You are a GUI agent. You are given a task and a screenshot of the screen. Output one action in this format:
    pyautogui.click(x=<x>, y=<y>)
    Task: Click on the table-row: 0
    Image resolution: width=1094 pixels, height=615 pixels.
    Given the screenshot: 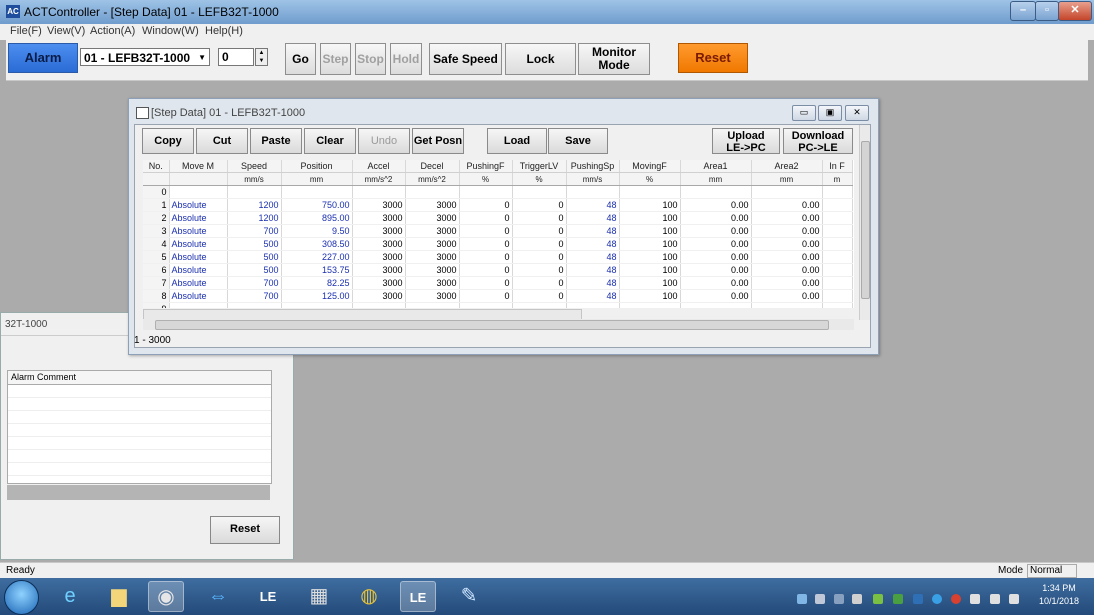 What is the action you would take?
    pyautogui.click(x=498, y=192)
    